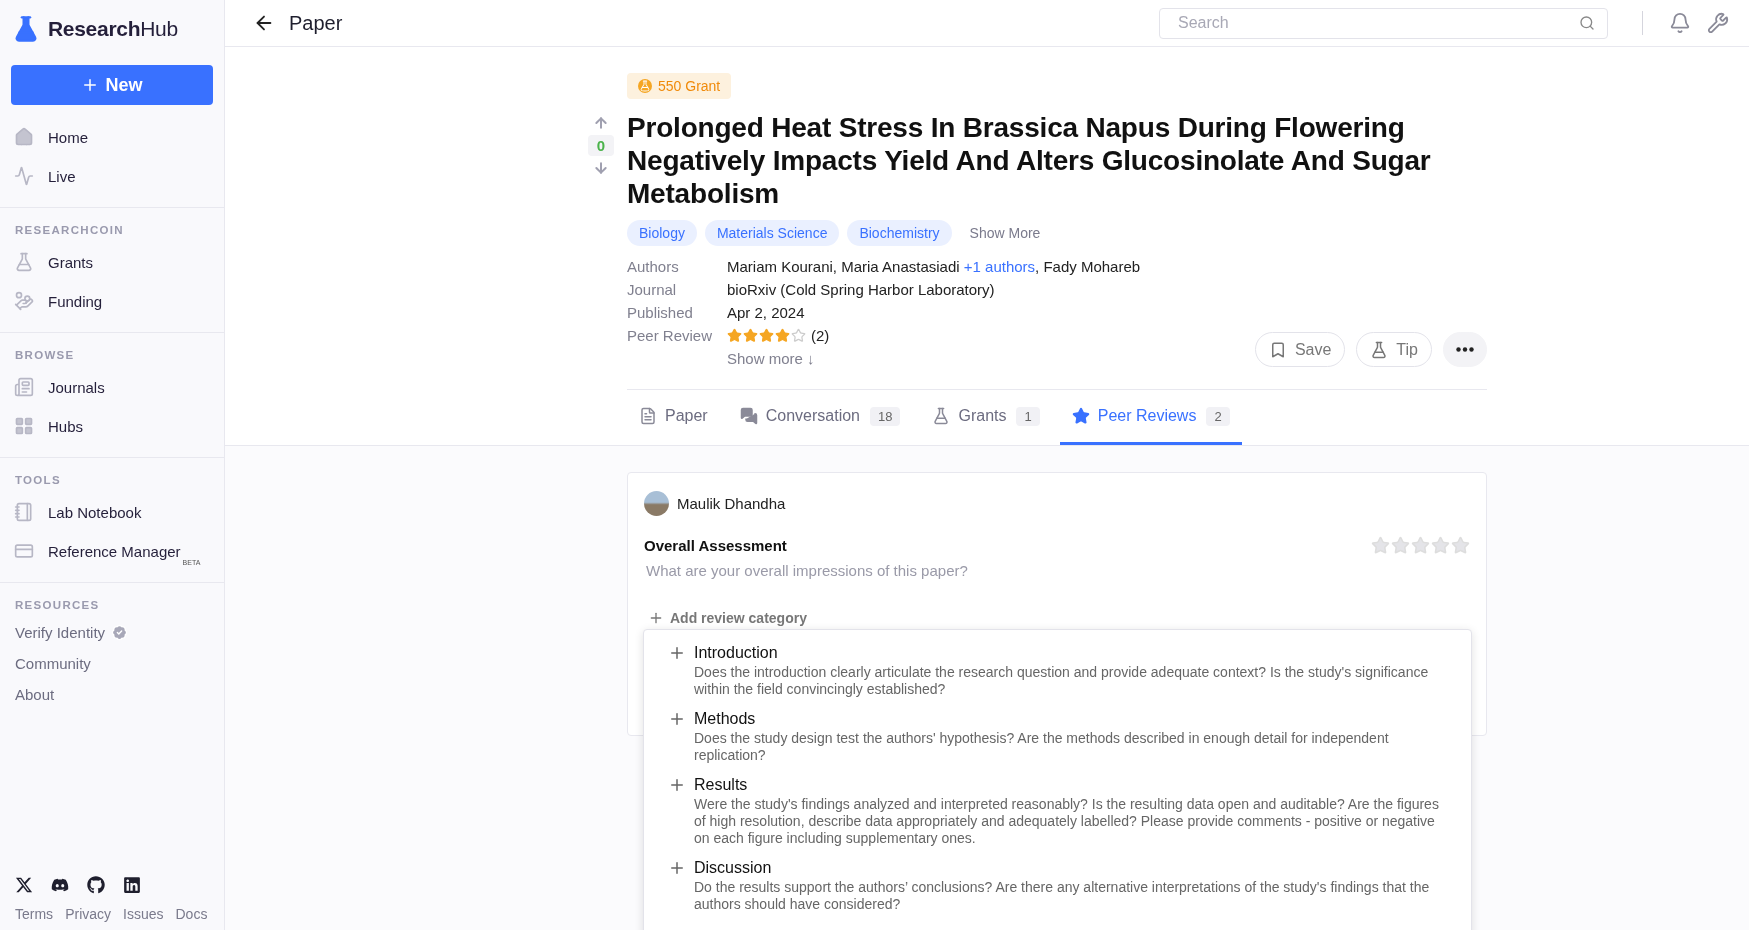 The width and height of the screenshot is (1749, 930). Describe the element at coordinates (24, 137) in the screenshot. I see `house-icon` at that location.